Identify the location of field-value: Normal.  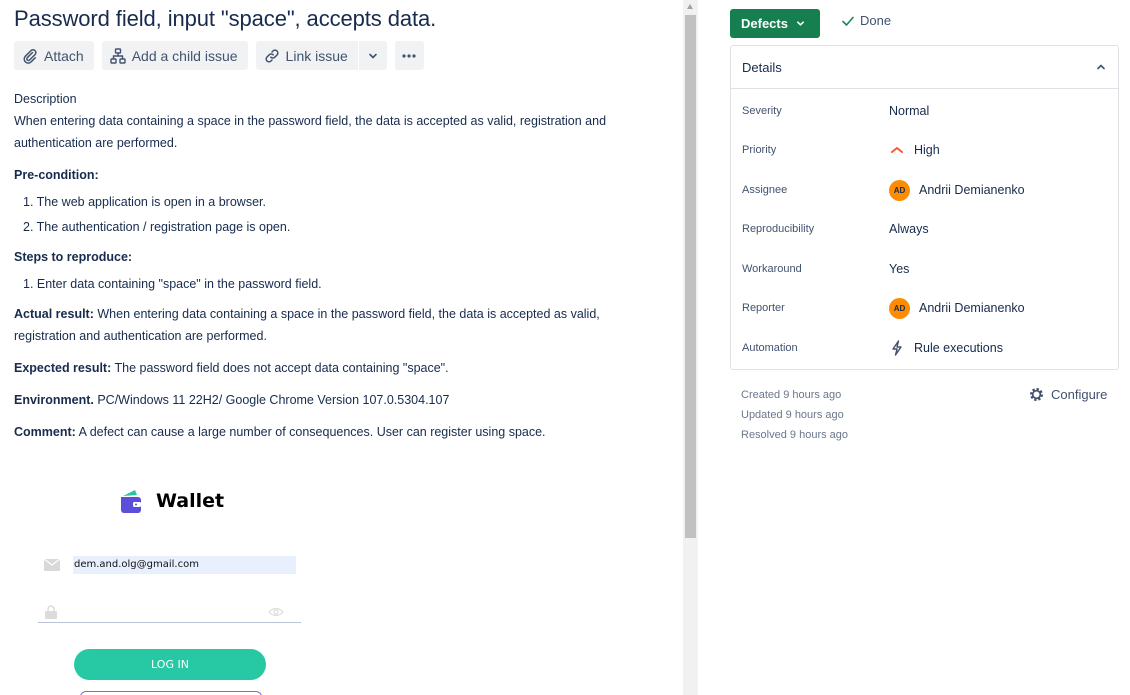
(909, 111).